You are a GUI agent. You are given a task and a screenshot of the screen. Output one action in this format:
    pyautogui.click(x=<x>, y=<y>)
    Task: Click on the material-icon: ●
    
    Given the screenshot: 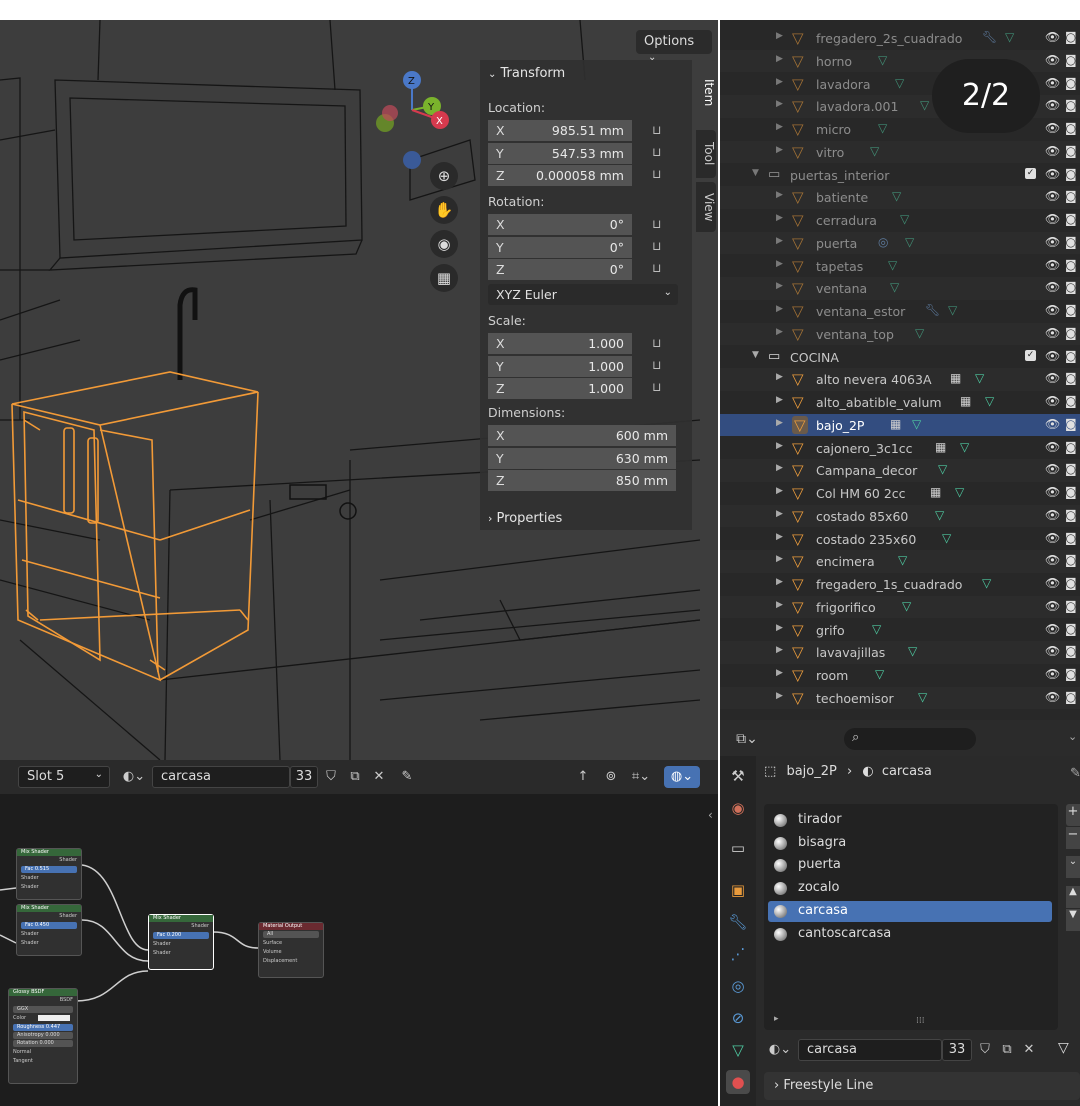 What is the action you would take?
    pyautogui.click(x=738, y=1082)
    